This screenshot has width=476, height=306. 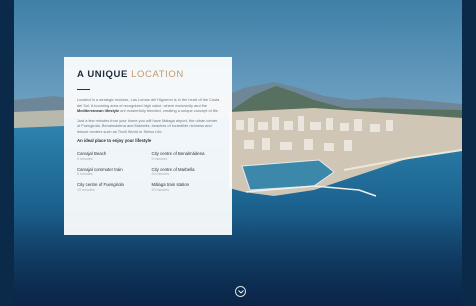 I want to click on scroll-down-button, so click(x=240, y=291).